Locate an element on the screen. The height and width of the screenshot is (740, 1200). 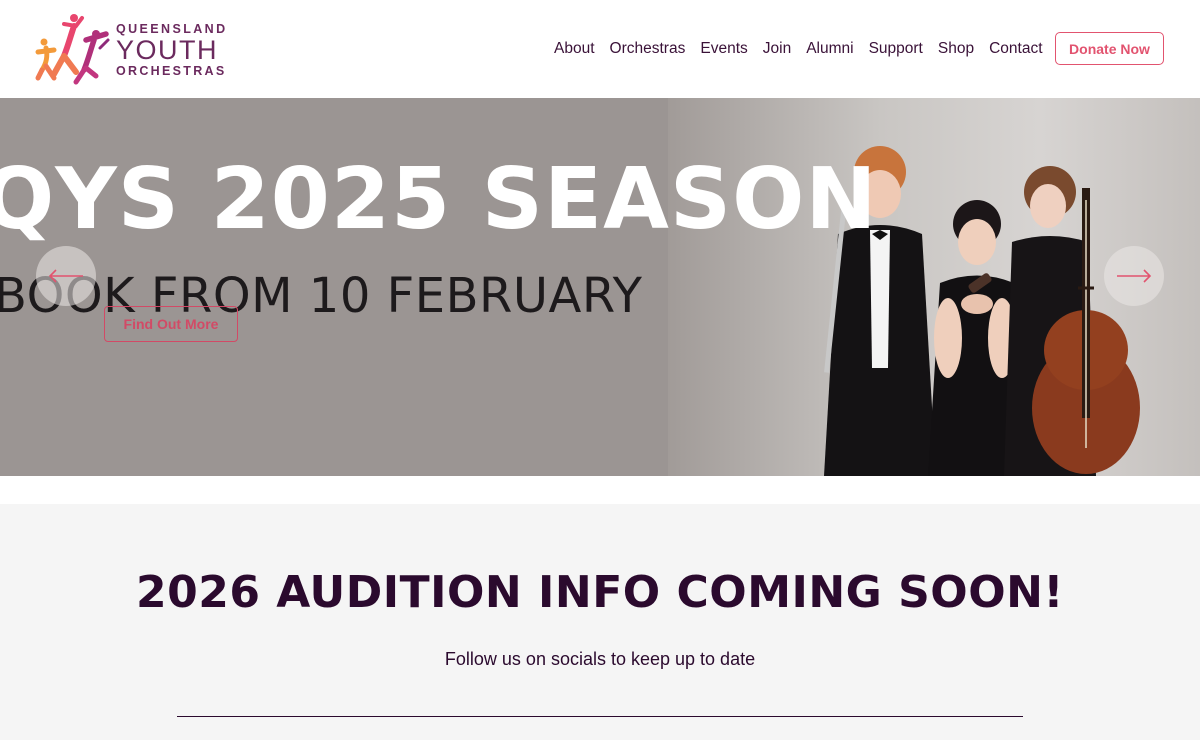
audition-subtext: Follow us on socials to keep up to date is located at coordinates (600, 659).